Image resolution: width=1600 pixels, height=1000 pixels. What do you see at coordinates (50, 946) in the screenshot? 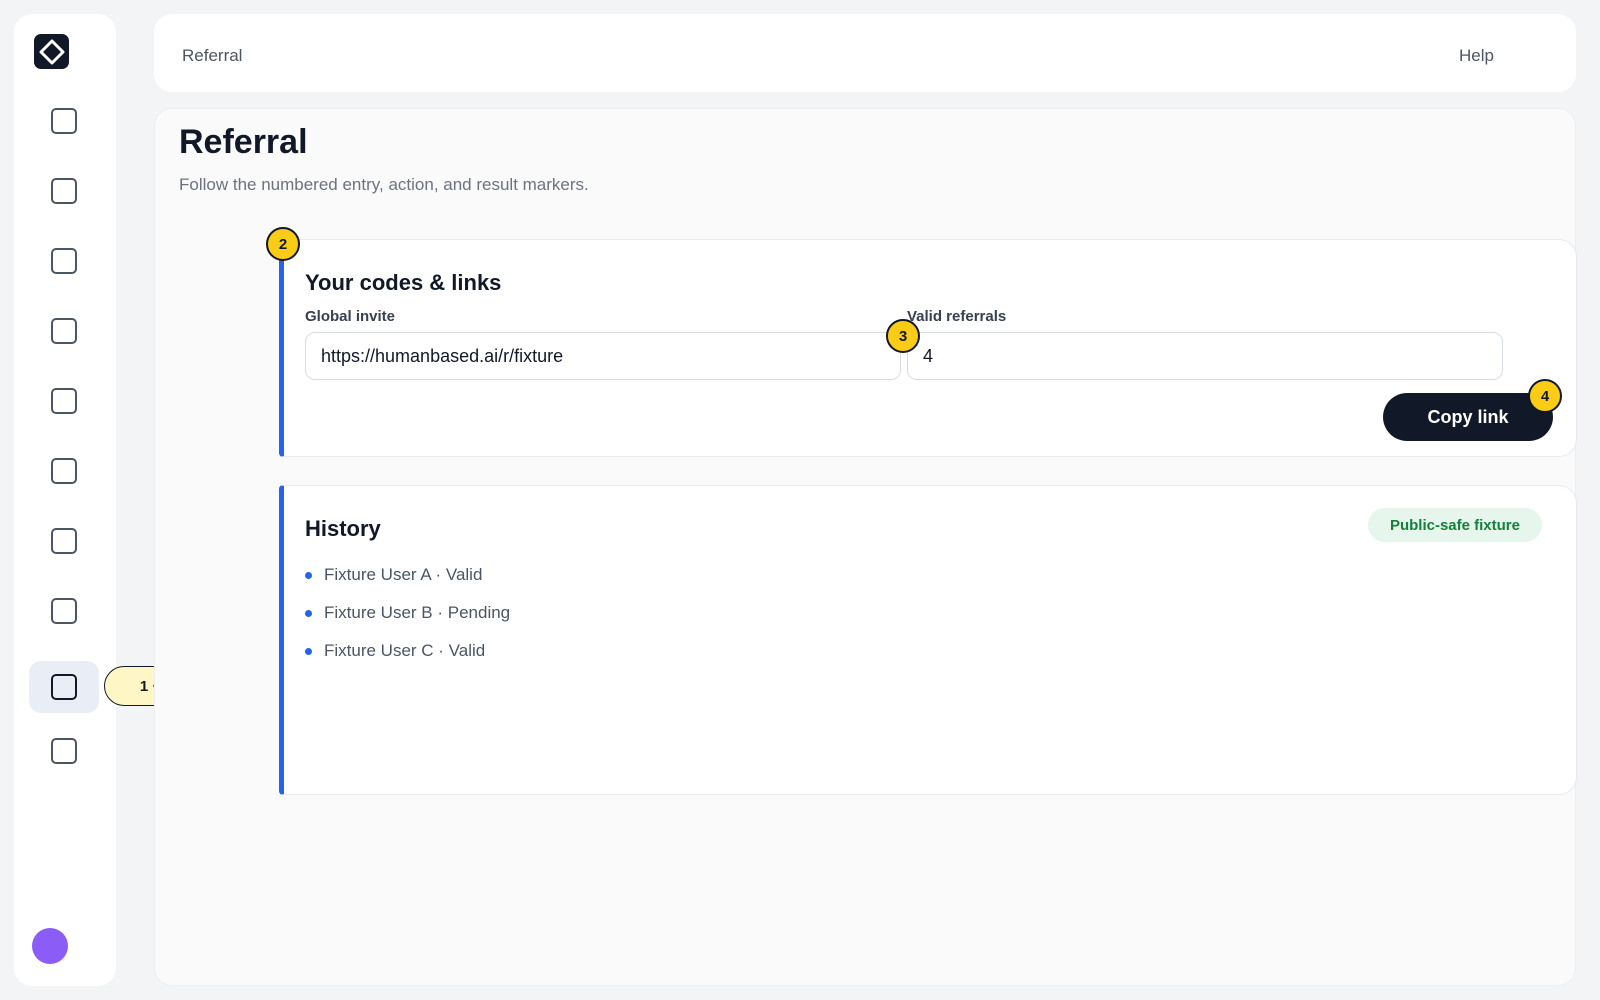
I see `avatar` at bounding box center [50, 946].